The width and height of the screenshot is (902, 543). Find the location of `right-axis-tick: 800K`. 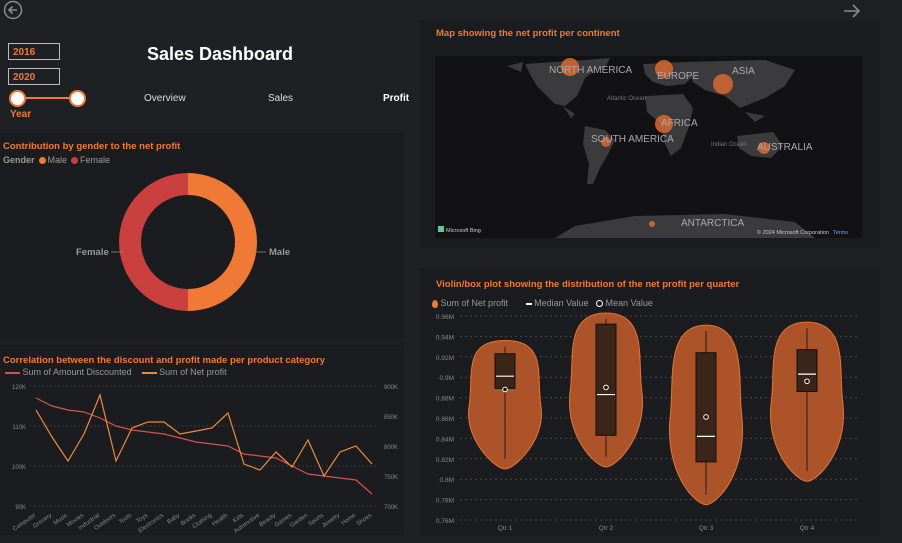

right-axis-tick: 800K is located at coordinates (391, 448).